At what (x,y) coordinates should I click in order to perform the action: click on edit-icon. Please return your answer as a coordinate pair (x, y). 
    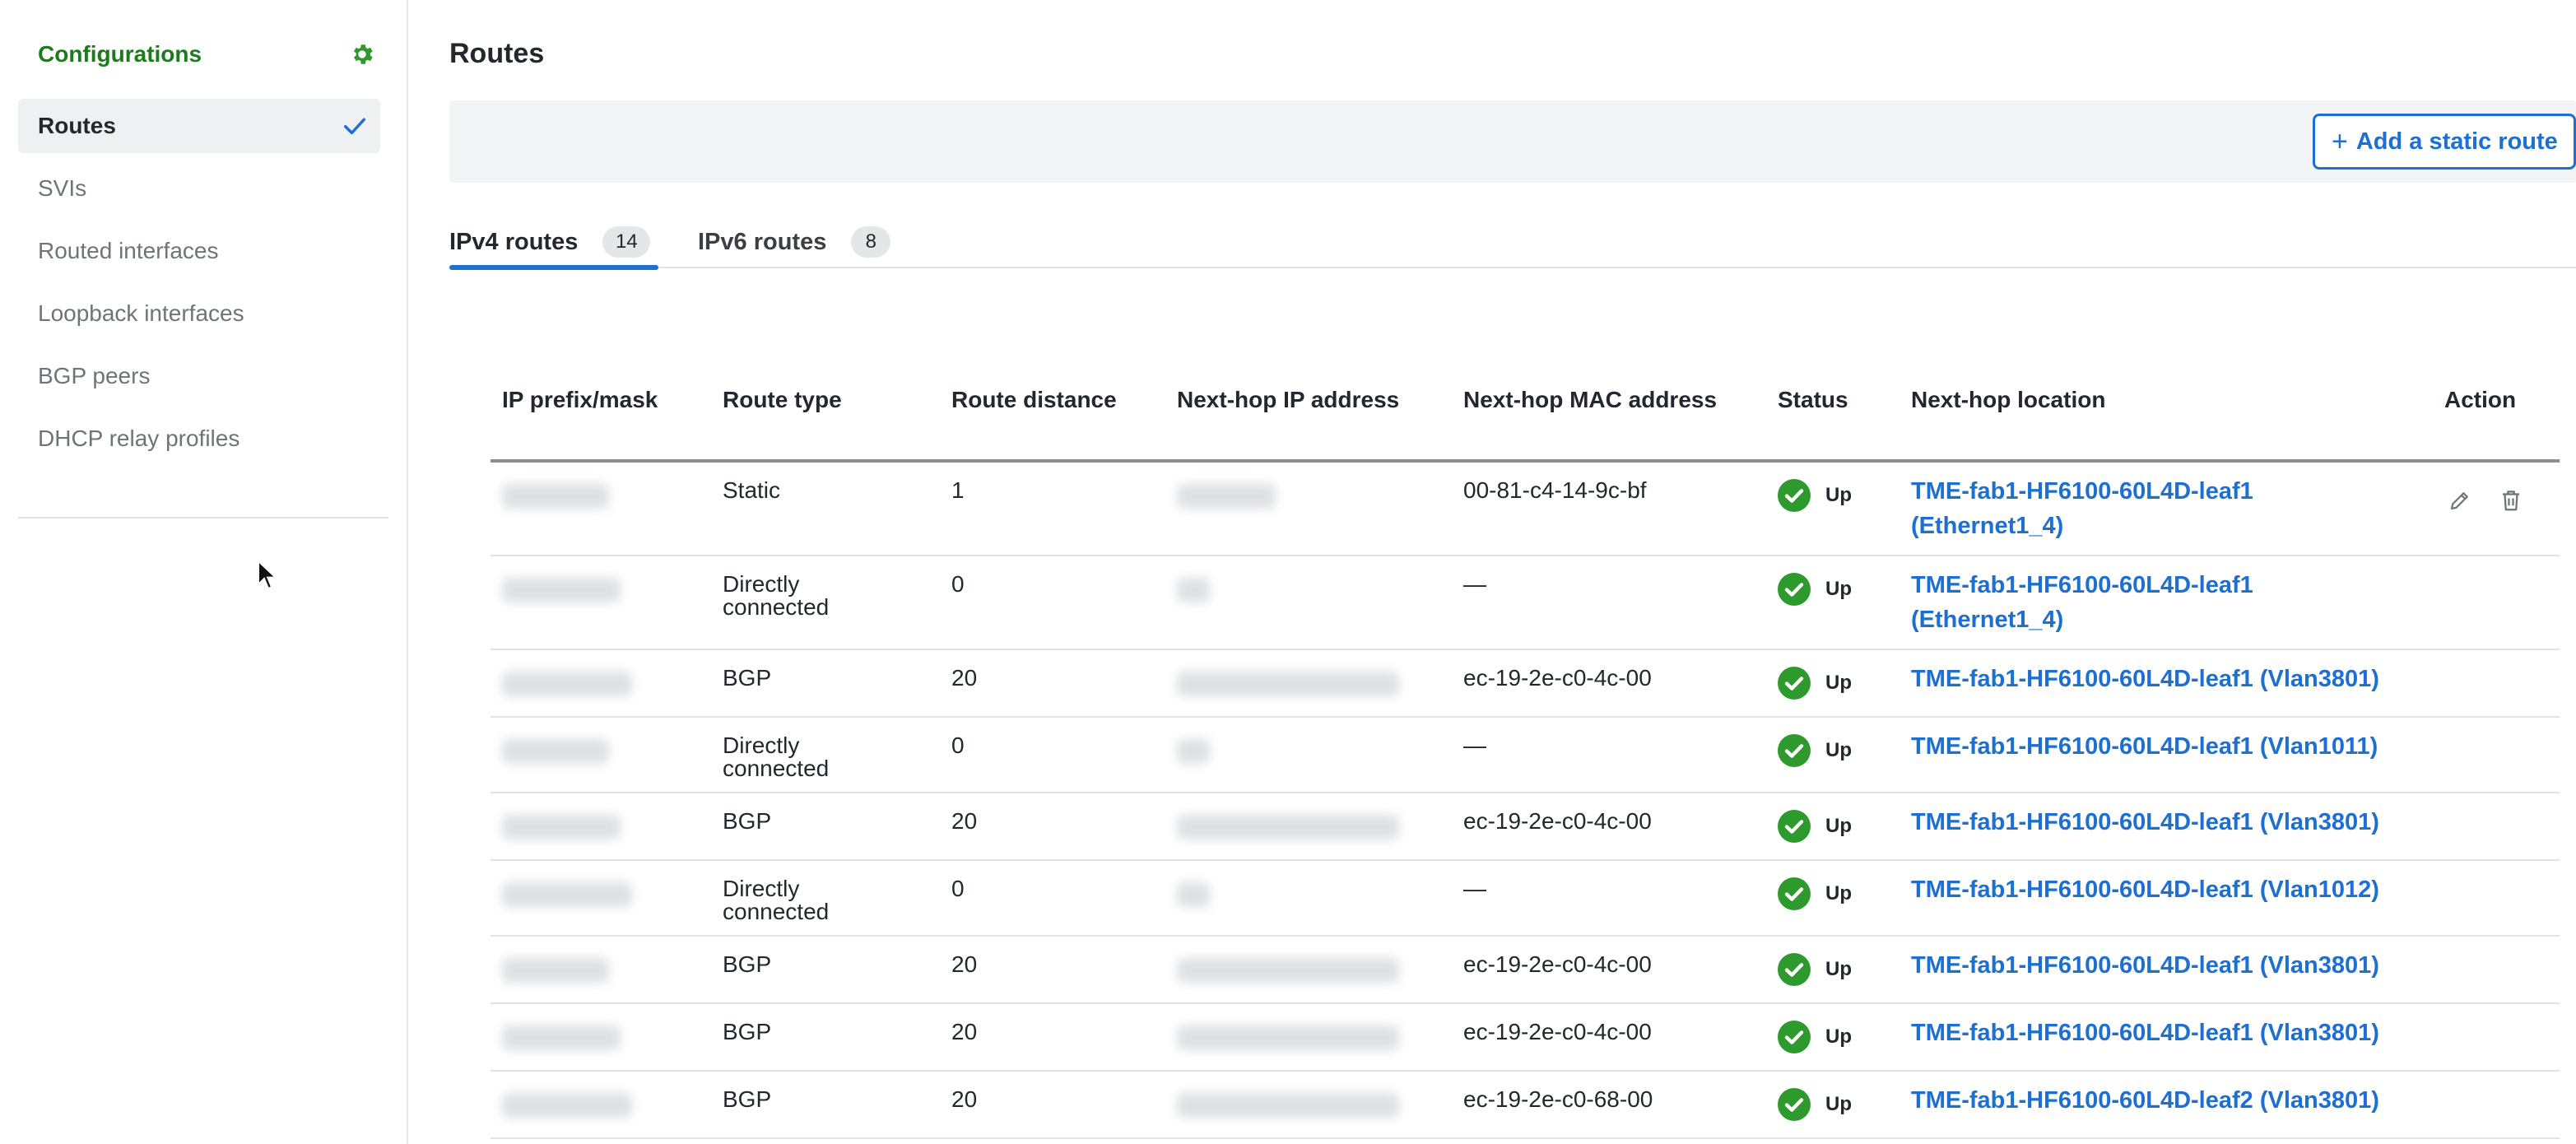
    Looking at the image, I should click on (2460, 500).